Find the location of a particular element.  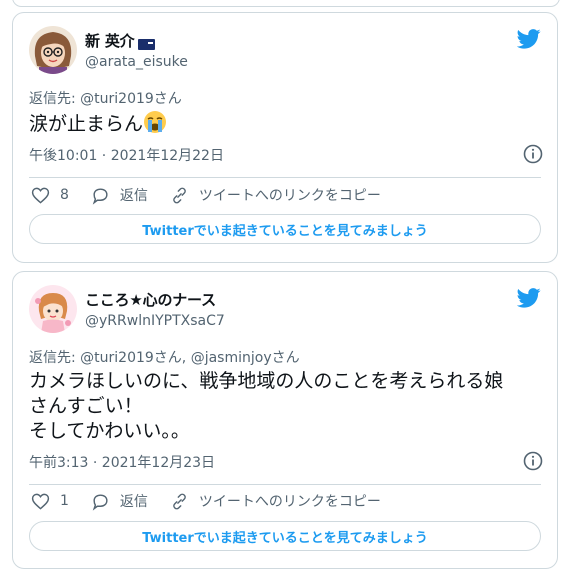

tweet-text-line: カメラほしいのに、戦争地域の人のことを考えられる娘 is located at coordinates (266, 381).